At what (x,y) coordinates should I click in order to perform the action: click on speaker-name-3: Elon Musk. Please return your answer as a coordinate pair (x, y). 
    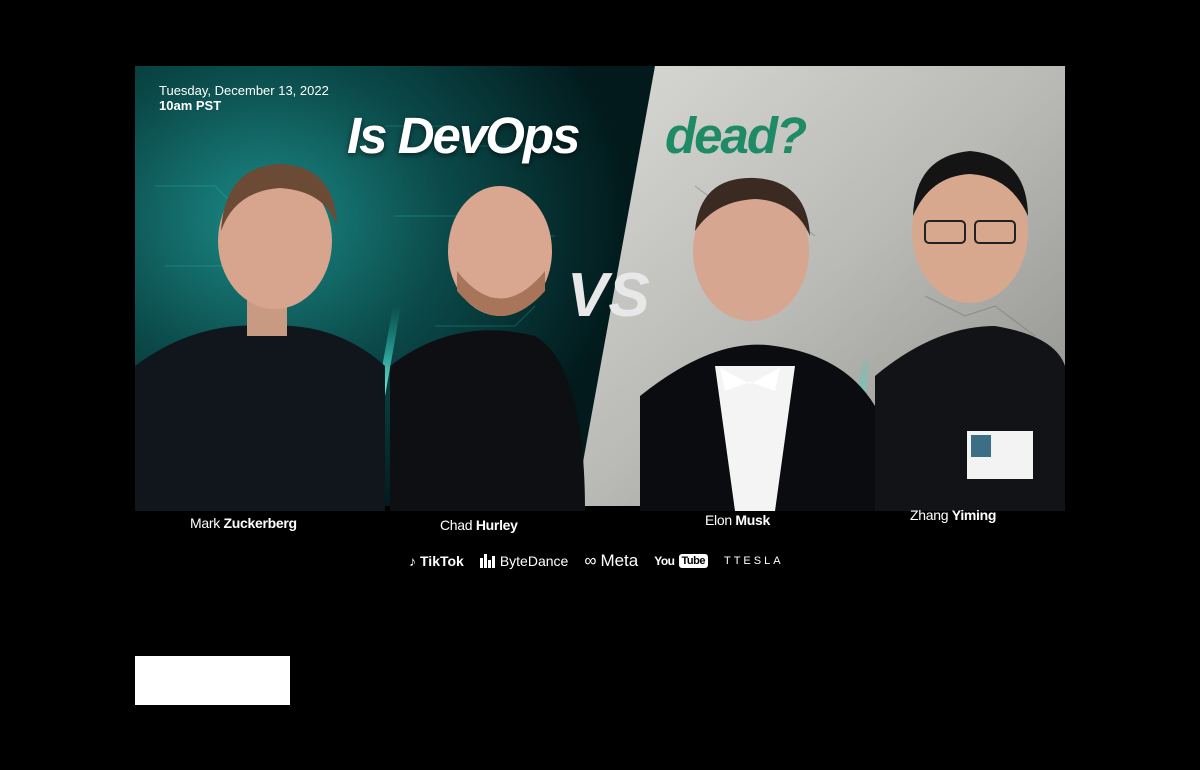
    Looking at the image, I should click on (737, 520).